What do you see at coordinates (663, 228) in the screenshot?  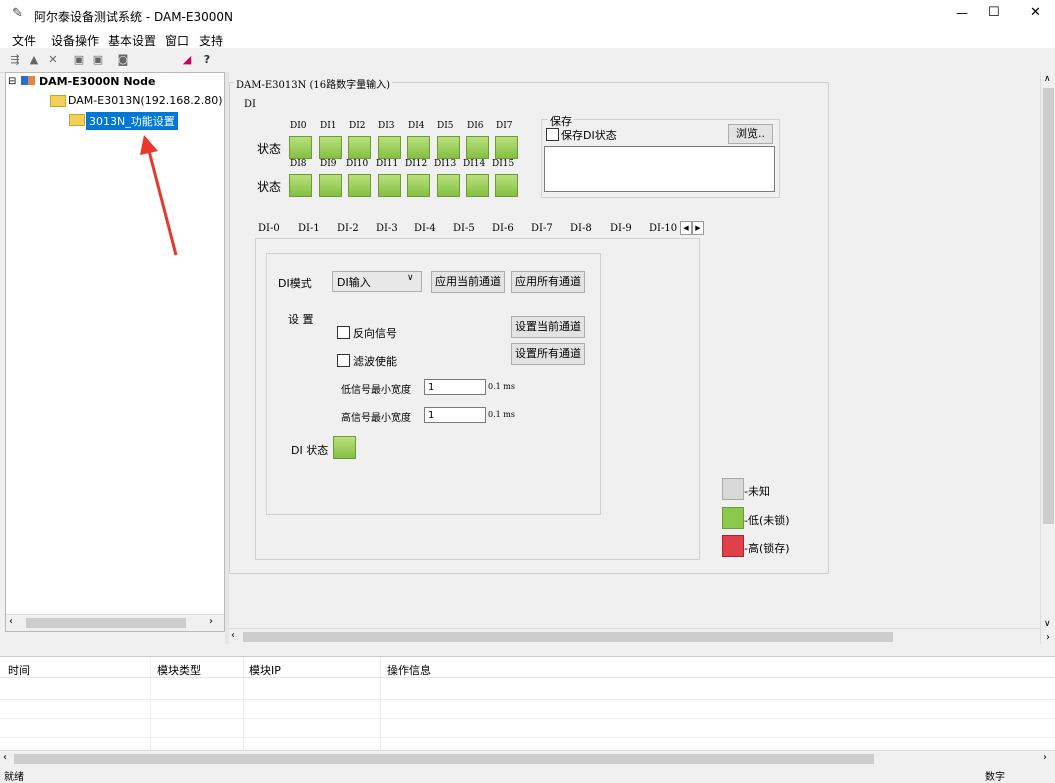 I see `tab-di-10: DI-10` at bounding box center [663, 228].